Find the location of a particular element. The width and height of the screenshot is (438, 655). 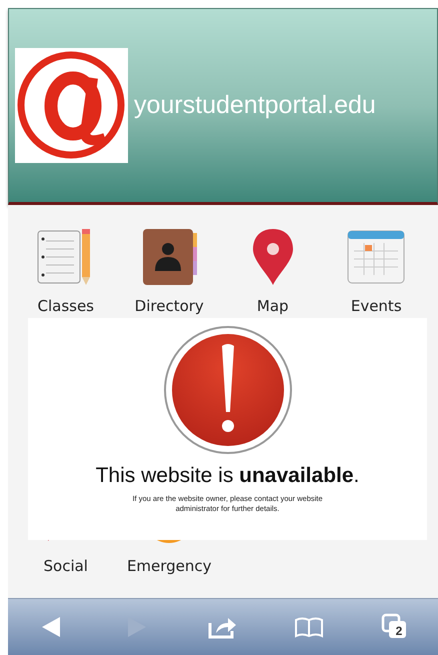

open-book-icon is located at coordinates (309, 627).